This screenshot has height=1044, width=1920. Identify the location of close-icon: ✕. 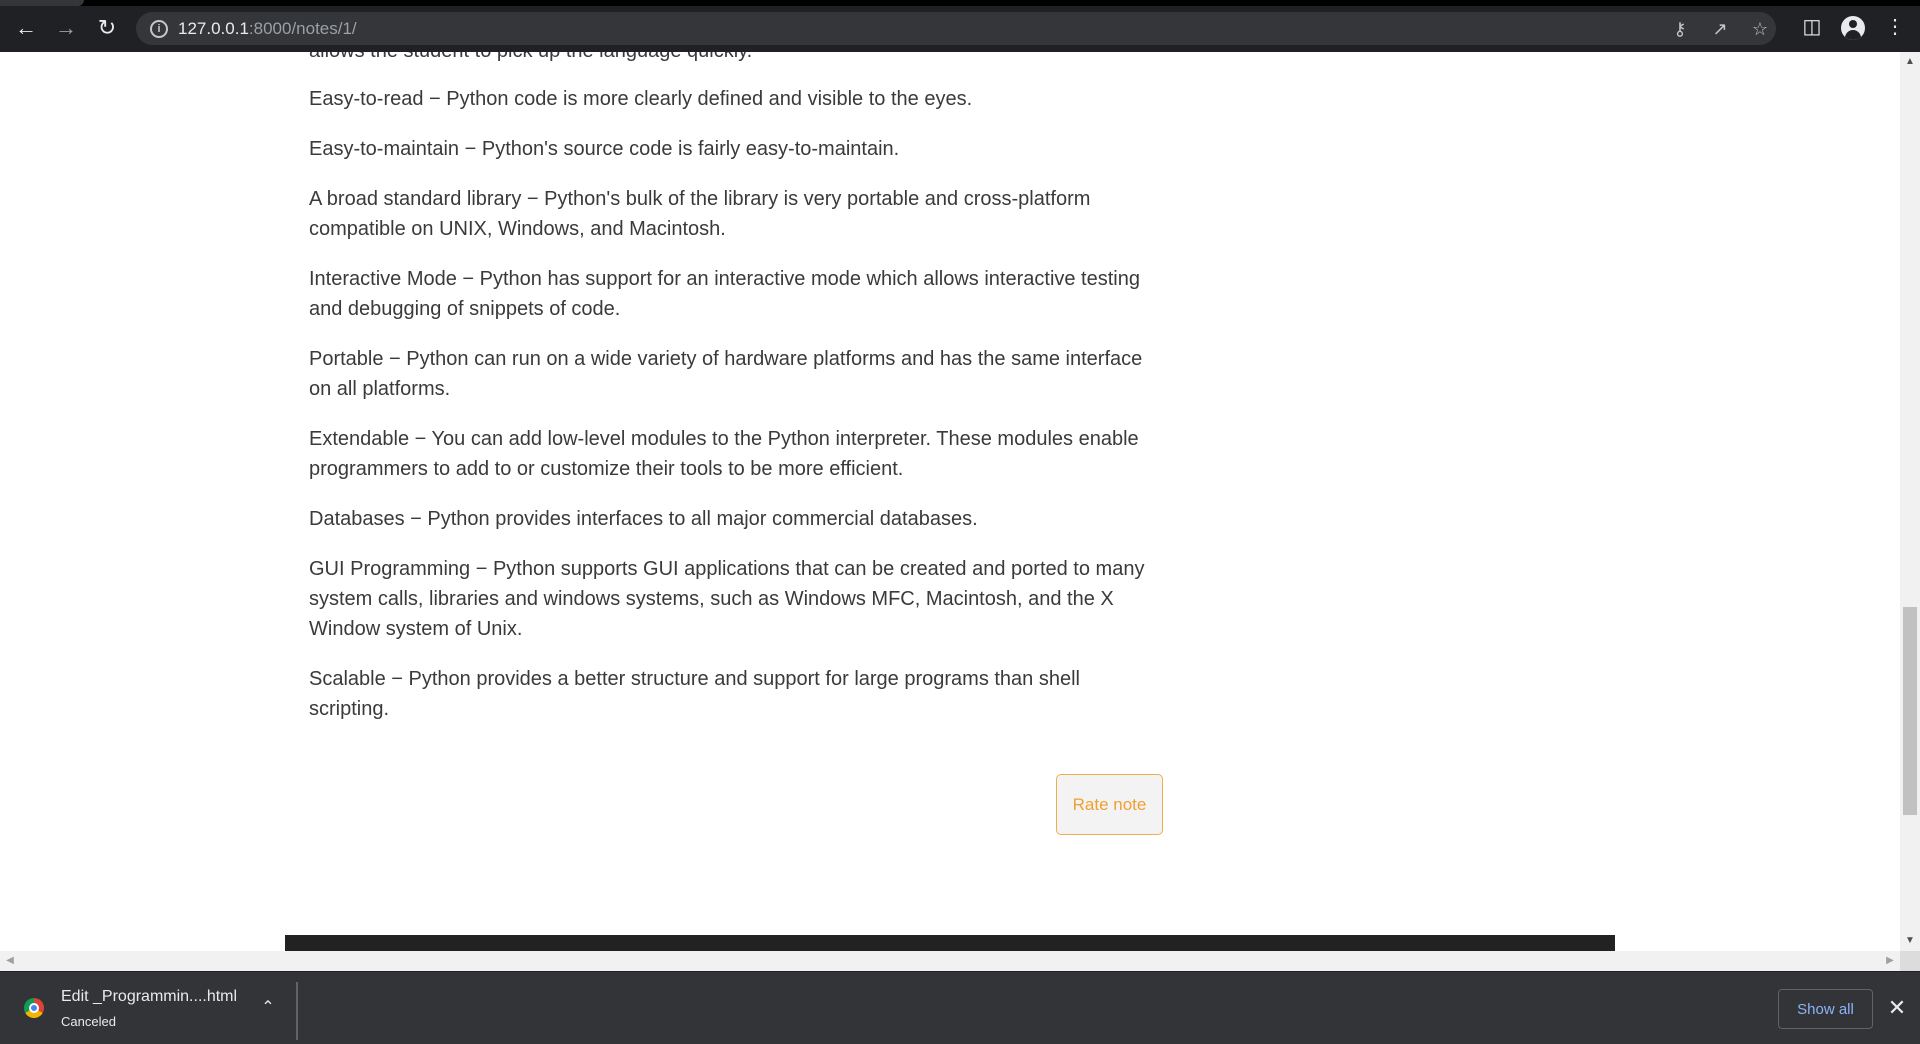
(1897, 1008).